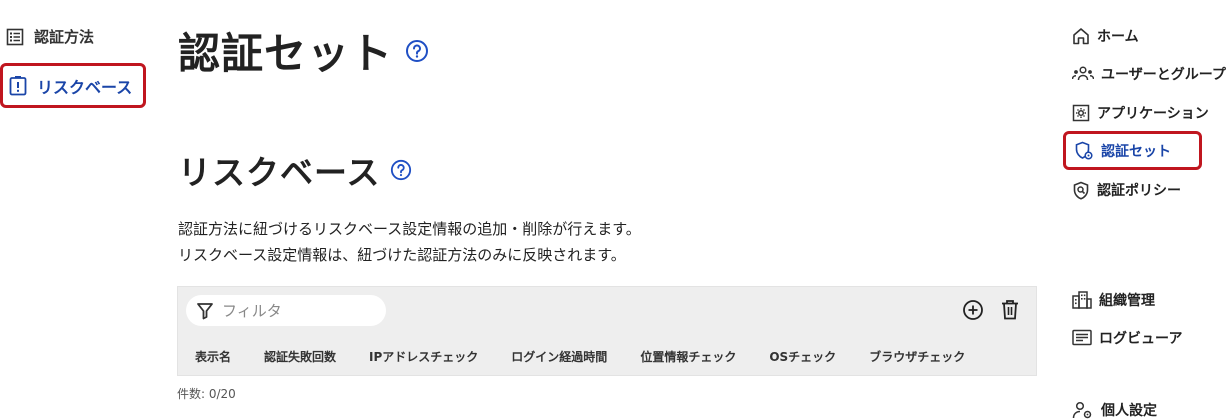 Image resolution: width=1230 pixels, height=420 pixels. I want to click on left-nav-label: 認証方法, so click(64, 37).